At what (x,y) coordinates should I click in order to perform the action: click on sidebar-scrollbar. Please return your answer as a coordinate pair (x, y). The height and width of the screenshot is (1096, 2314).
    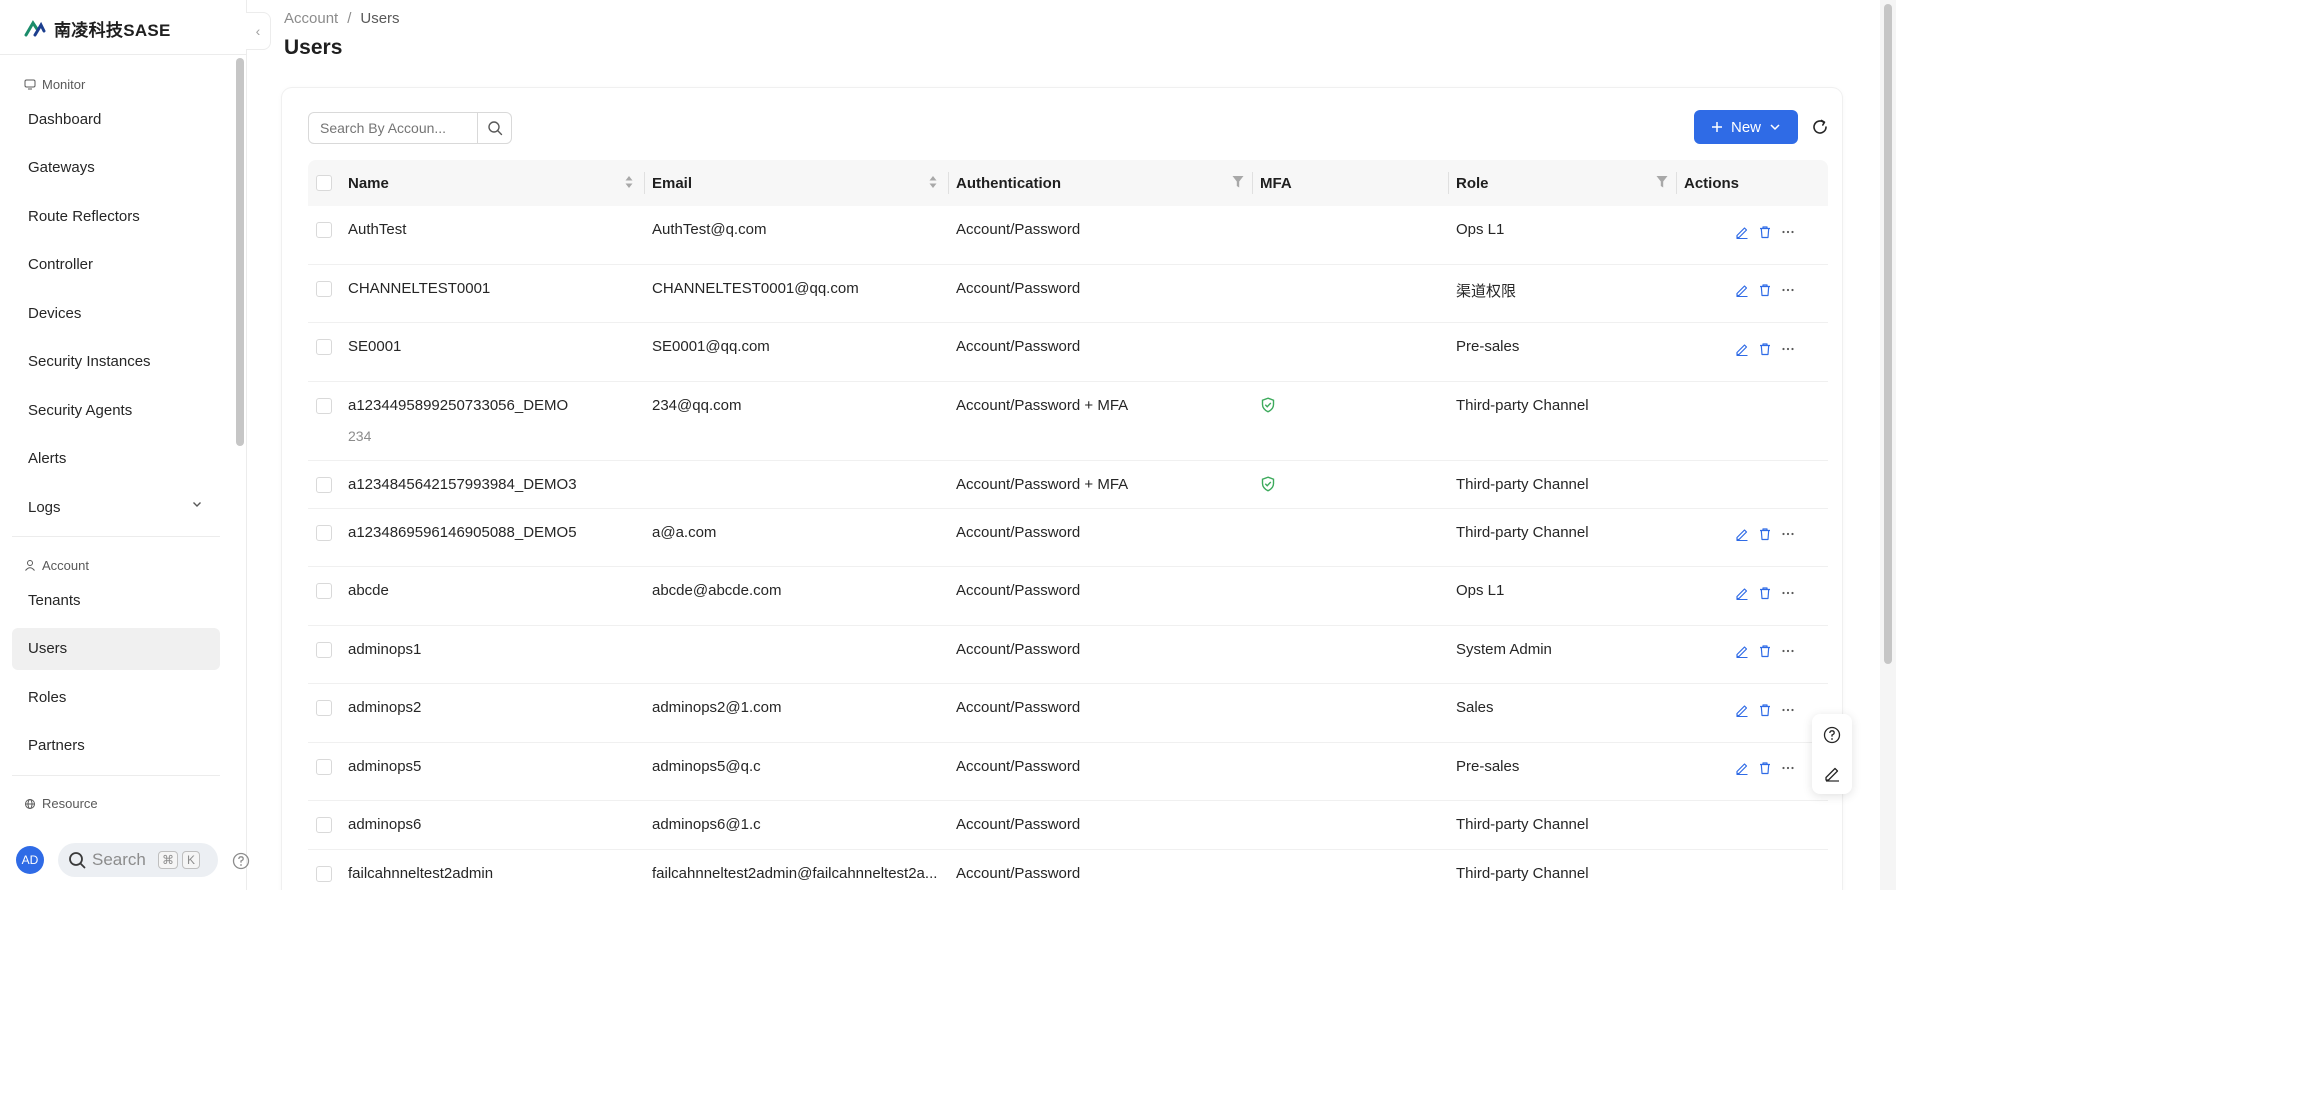
    Looking at the image, I should click on (240, 252).